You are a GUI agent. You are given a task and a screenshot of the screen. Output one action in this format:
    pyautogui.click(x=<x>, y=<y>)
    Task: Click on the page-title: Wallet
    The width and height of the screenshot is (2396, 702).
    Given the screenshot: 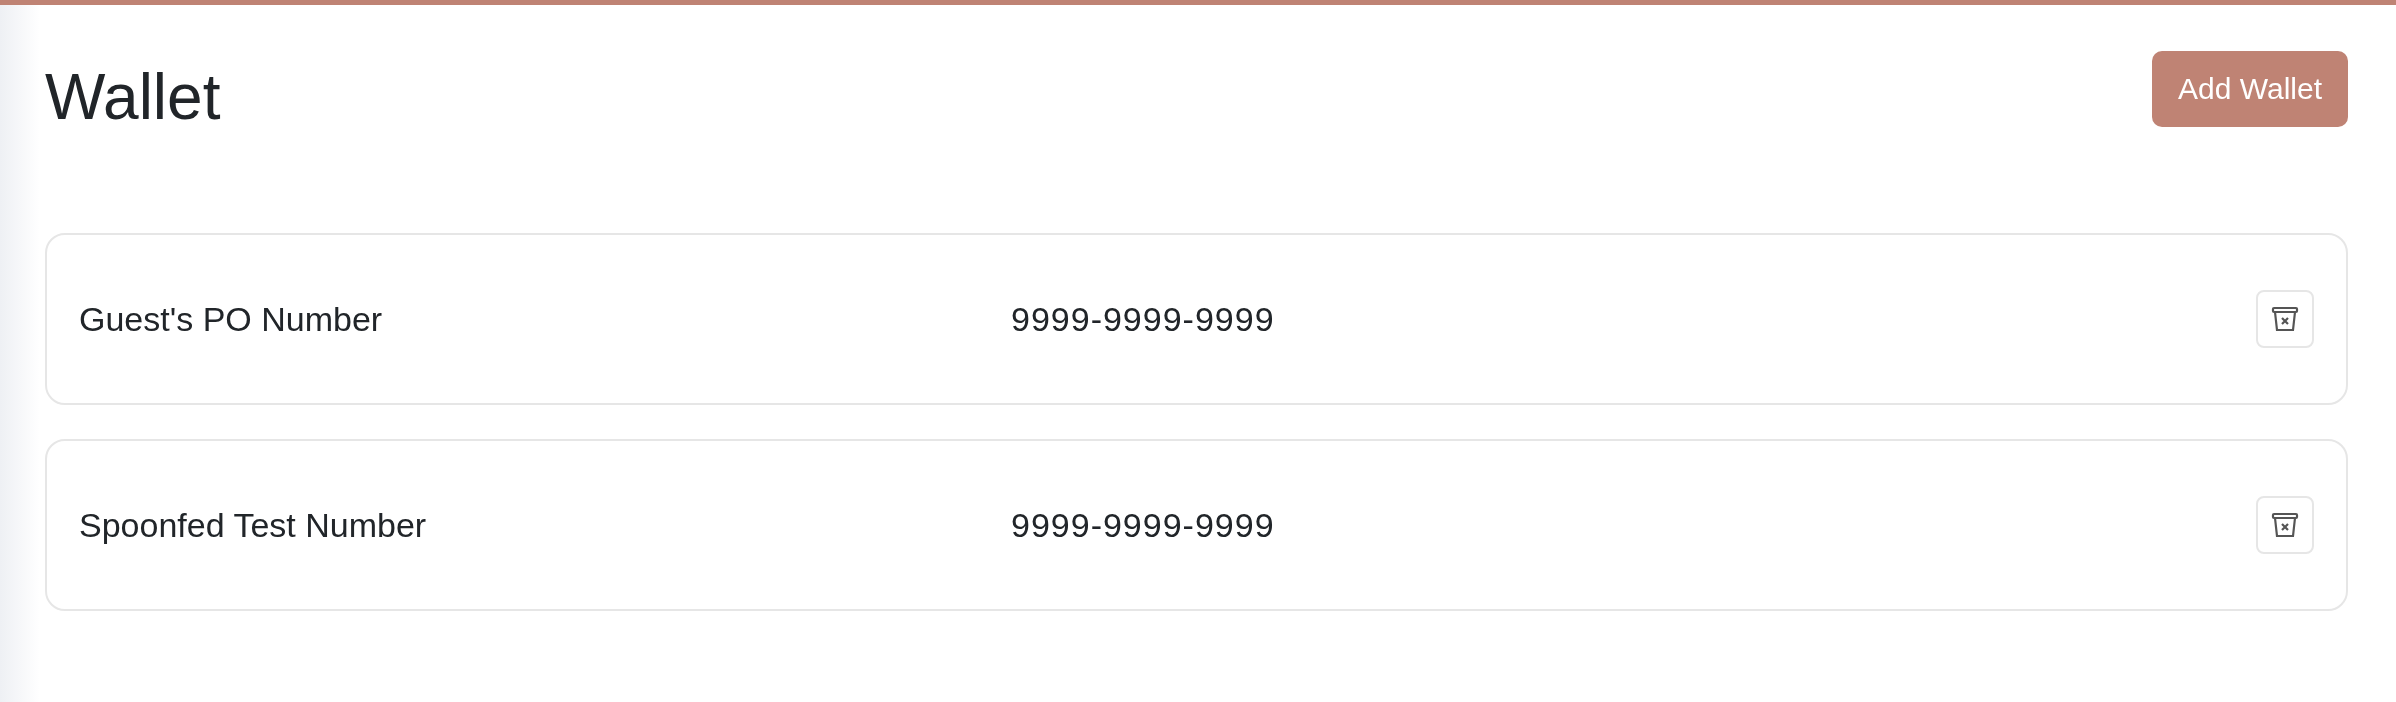 What is the action you would take?
    pyautogui.click(x=133, y=97)
    